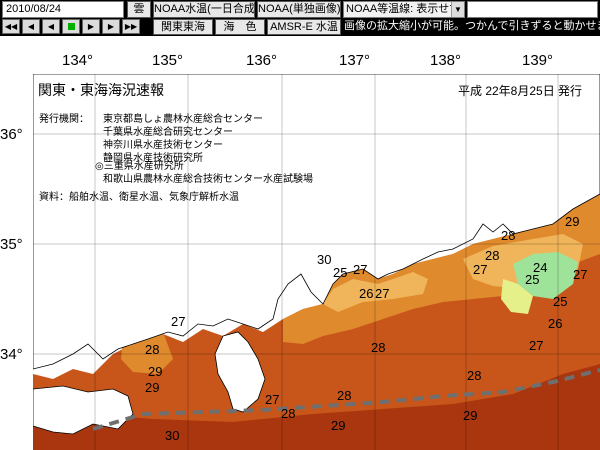 Image resolution: width=600 pixels, height=450 pixels. I want to click on lon-label: 138°, so click(446, 60).